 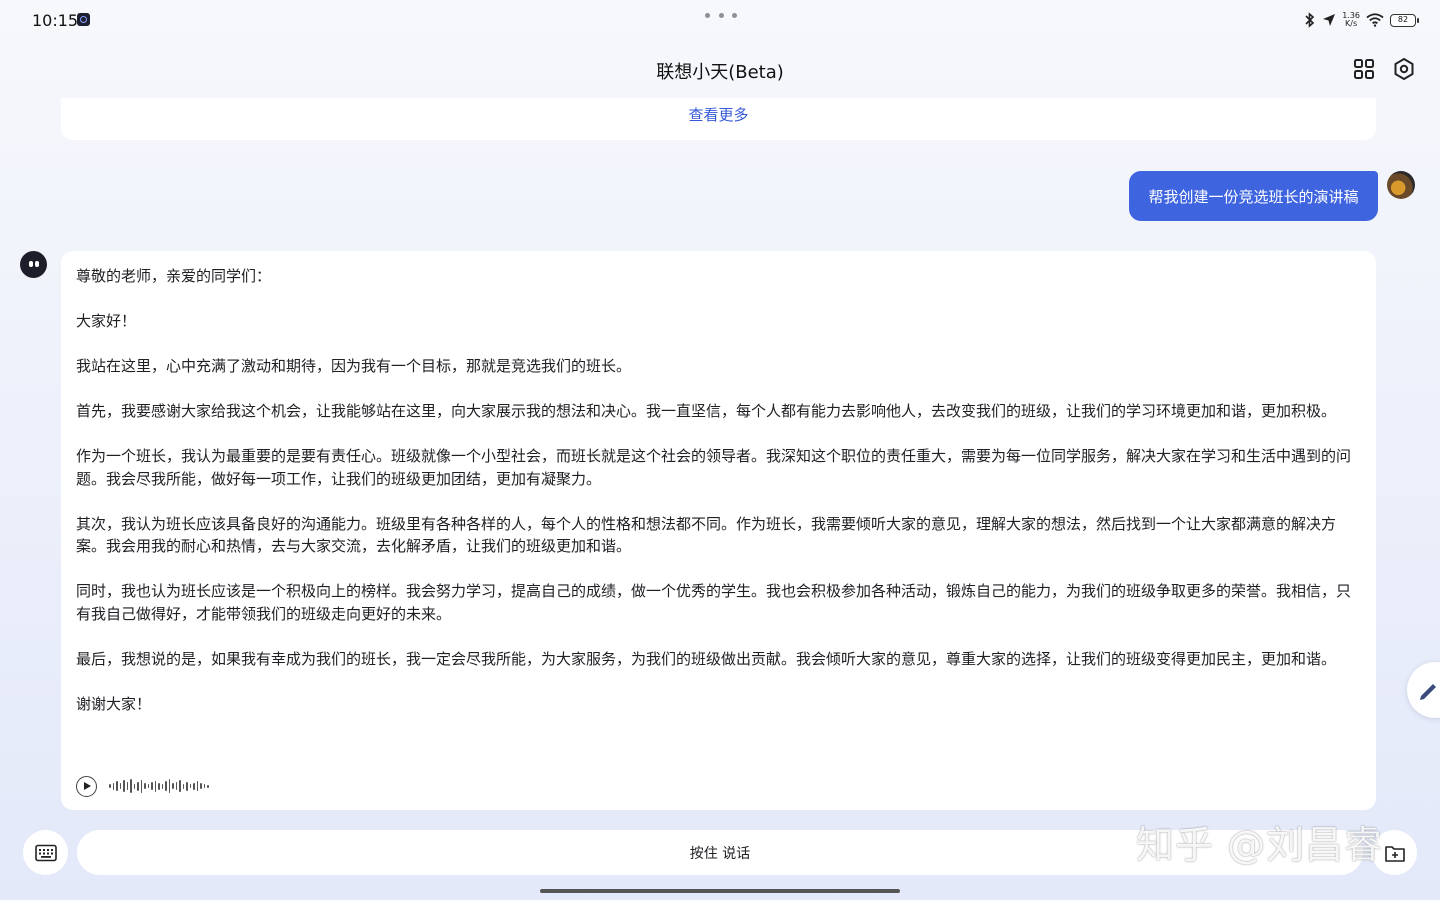 What do you see at coordinates (1428, 692) in the screenshot?
I see `pencil-icon` at bounding box center [1428, 692].